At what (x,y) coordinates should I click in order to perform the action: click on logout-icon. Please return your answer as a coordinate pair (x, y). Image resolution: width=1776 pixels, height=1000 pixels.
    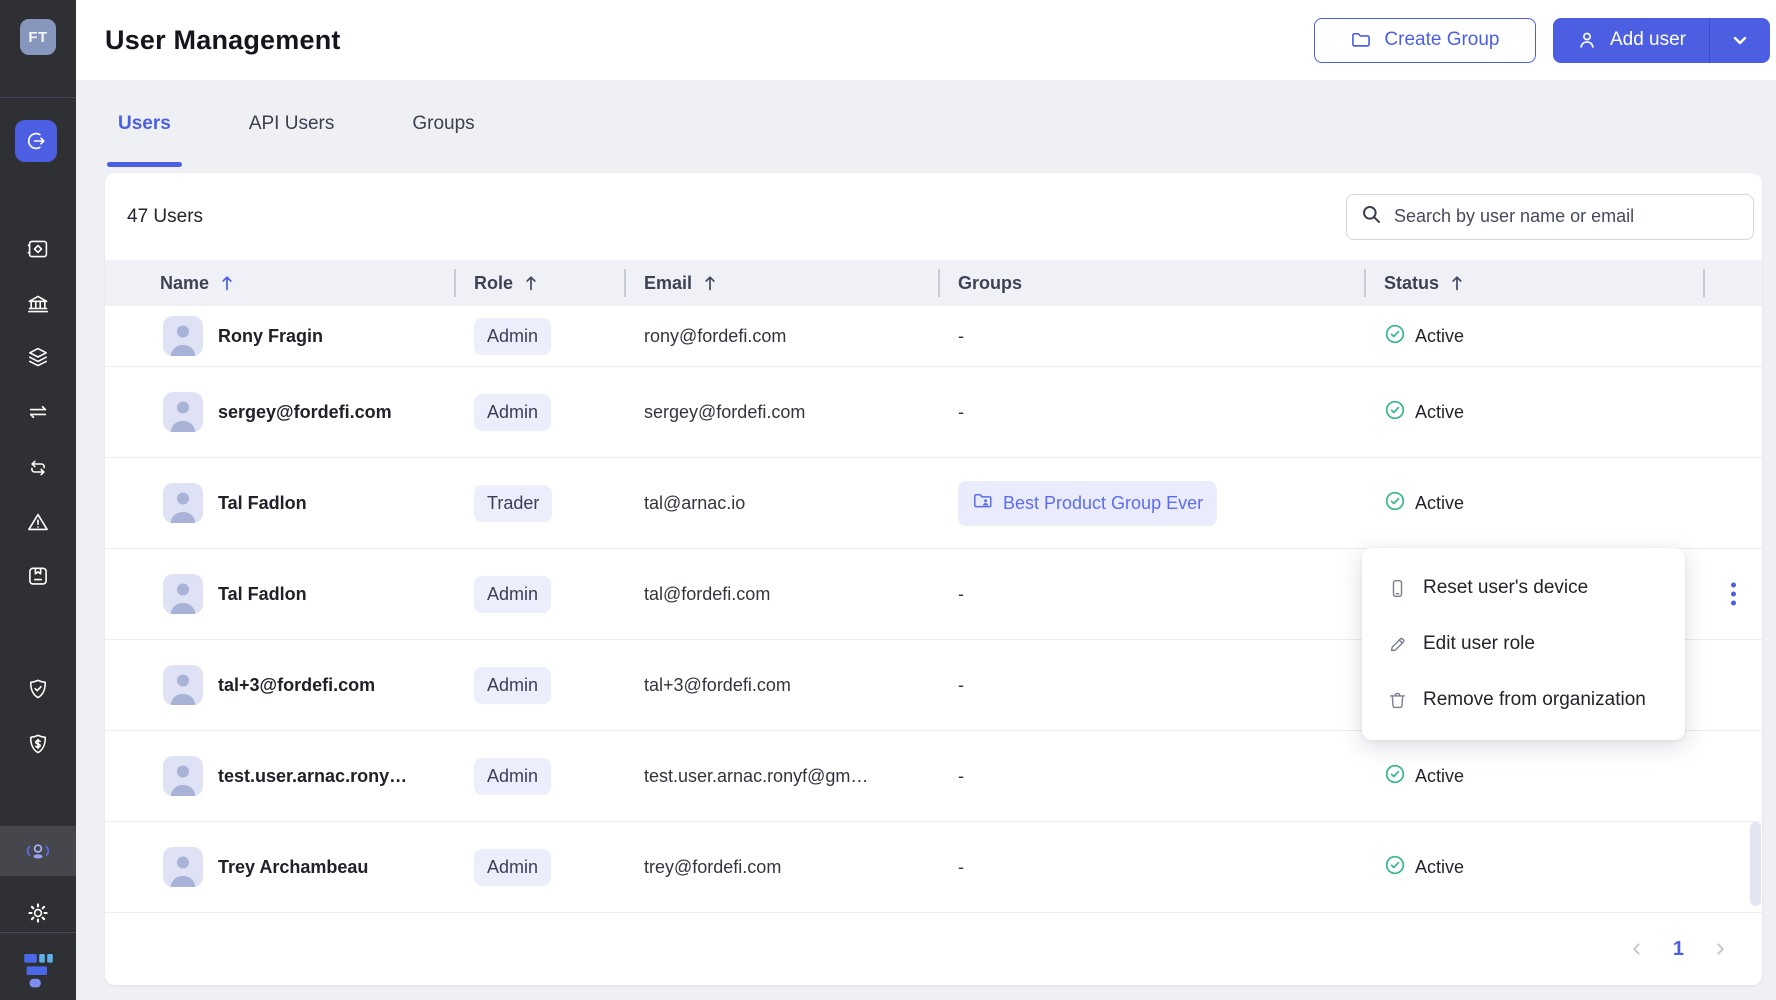
    Looking at the image, I should click on (36, 141).